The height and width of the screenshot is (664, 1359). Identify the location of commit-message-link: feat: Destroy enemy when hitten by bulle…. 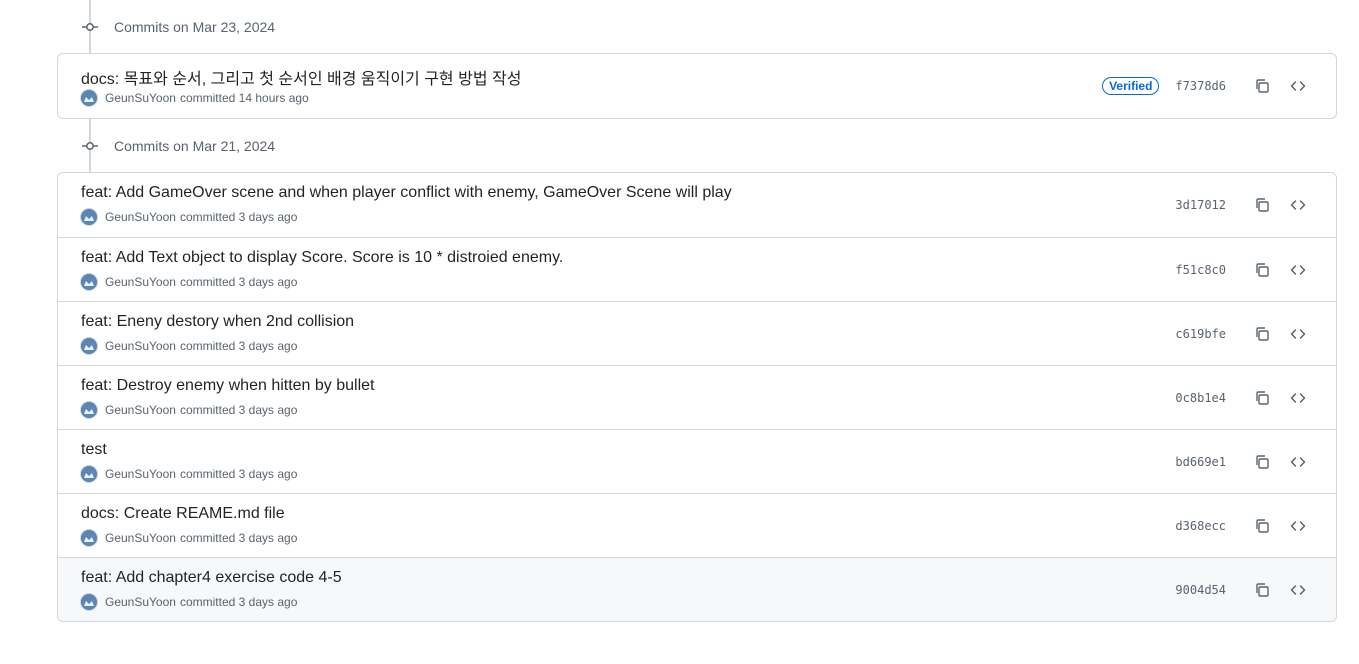
(228, 386).